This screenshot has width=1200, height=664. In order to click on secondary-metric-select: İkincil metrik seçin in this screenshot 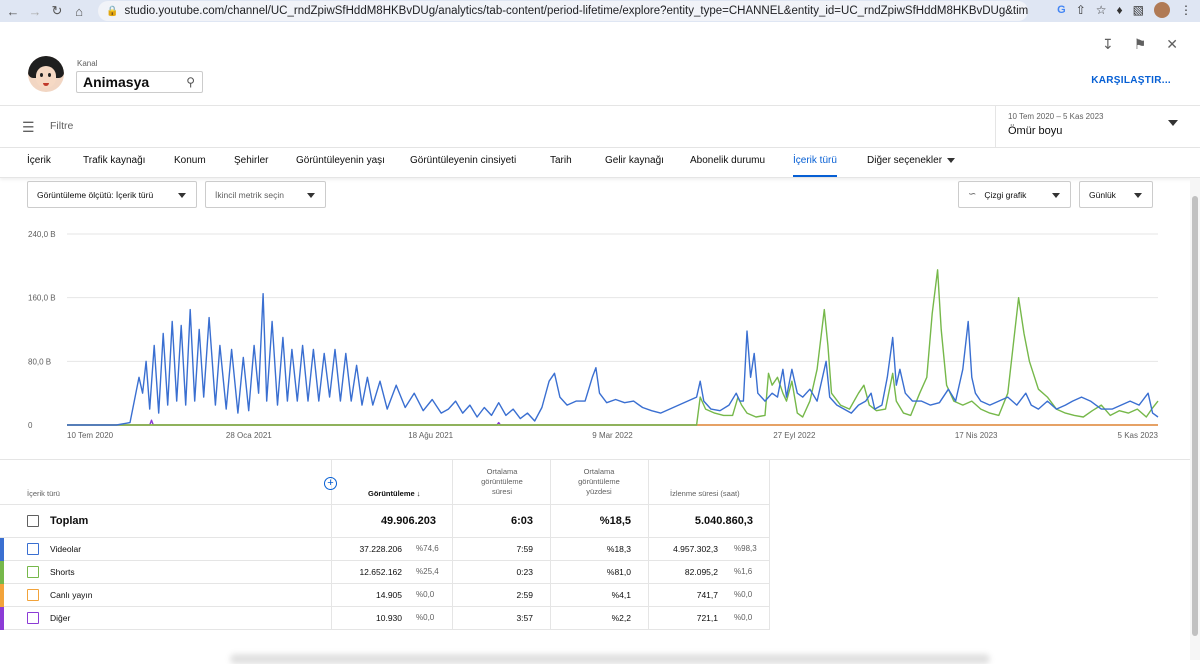, I will do `click(265, 194)`.